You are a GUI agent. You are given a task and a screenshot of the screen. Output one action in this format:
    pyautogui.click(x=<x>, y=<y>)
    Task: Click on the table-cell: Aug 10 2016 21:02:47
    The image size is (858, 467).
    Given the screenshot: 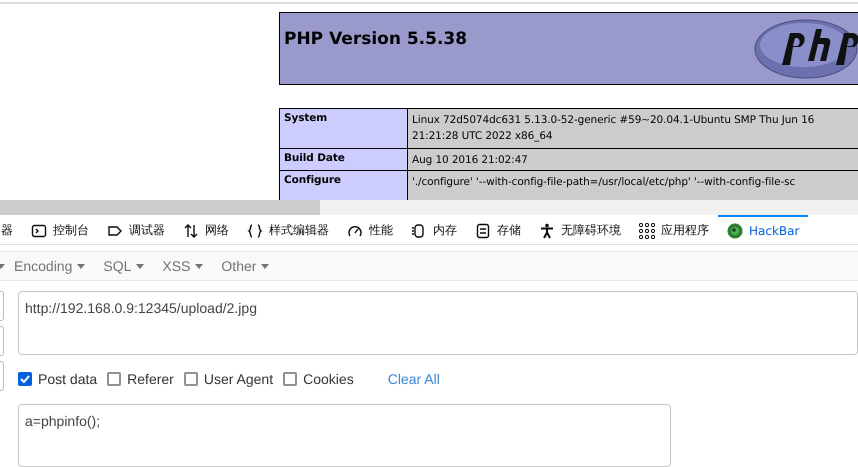 What is the action you would take?
    pyautogui.click(x=633, y=160)
    